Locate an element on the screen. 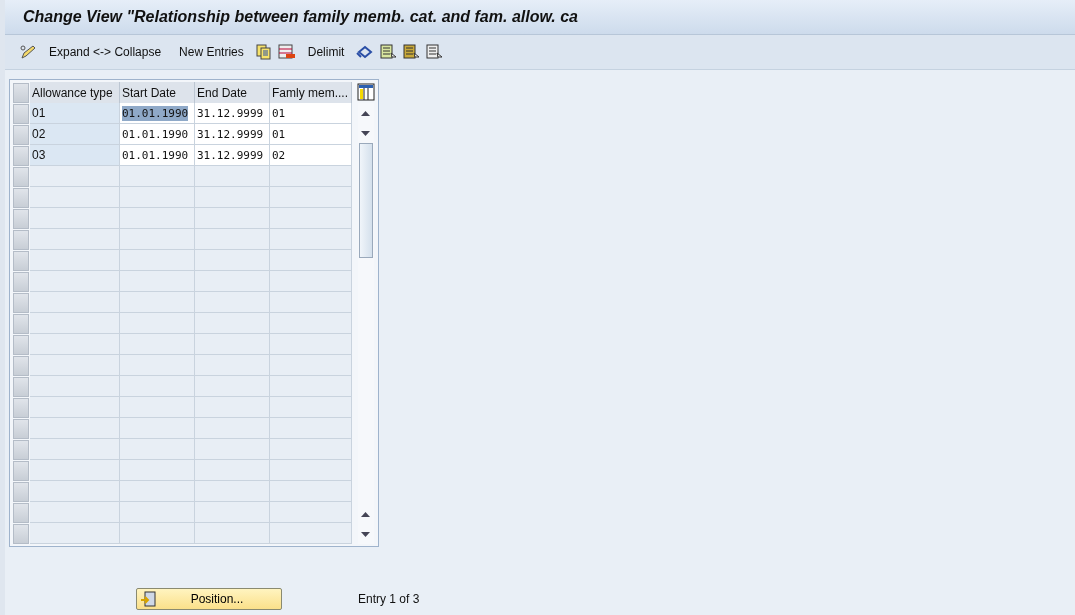  copy-icon is located at coordinates (263, 52).